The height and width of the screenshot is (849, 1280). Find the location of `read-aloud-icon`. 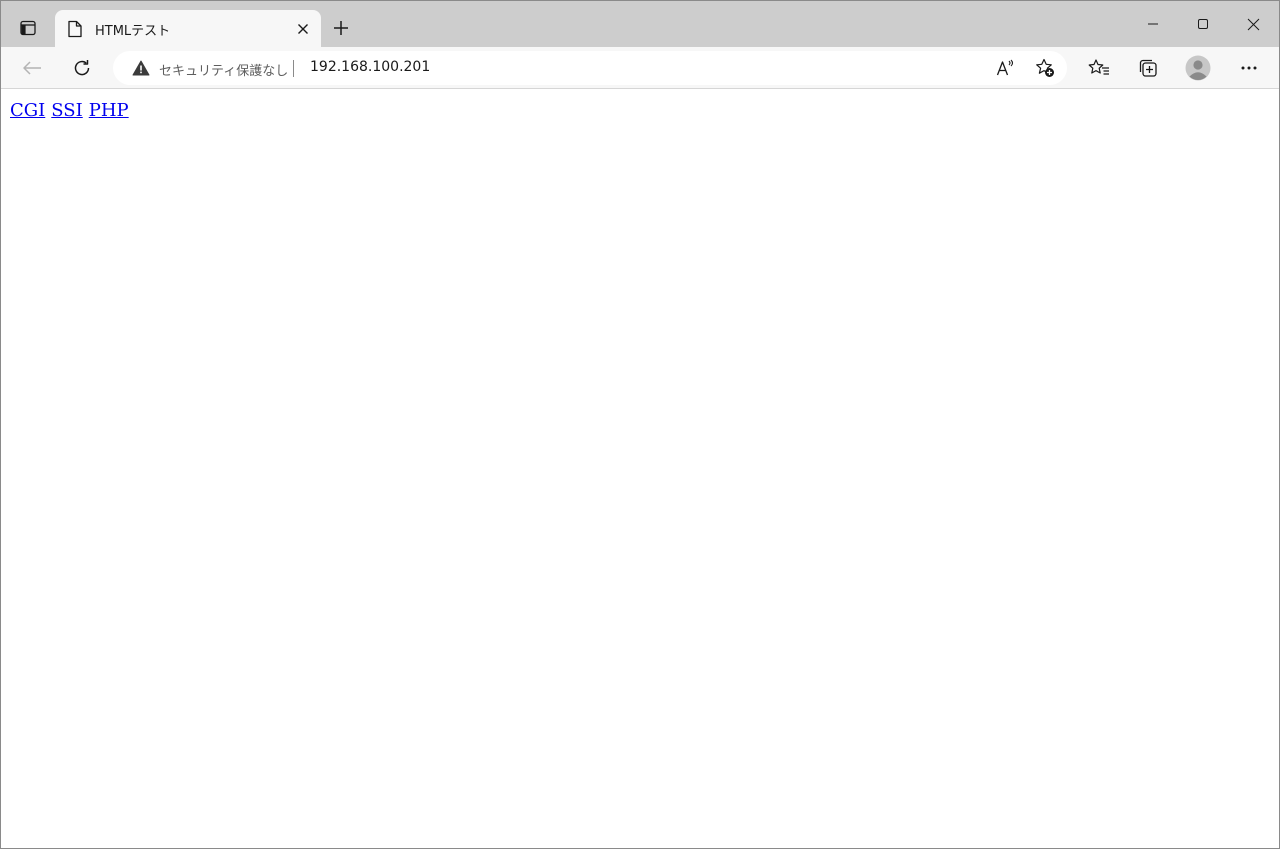

read-aloud-icon is located at coordinates (1005, 67).